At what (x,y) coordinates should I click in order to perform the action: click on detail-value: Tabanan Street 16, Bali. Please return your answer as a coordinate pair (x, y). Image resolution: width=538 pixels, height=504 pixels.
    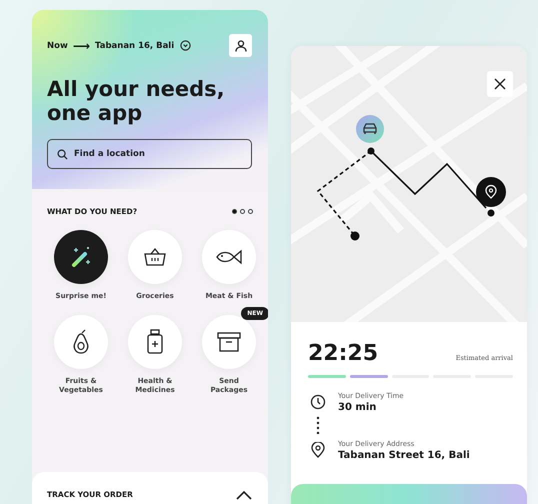
    Looking at the image, I should click on (404, 455).